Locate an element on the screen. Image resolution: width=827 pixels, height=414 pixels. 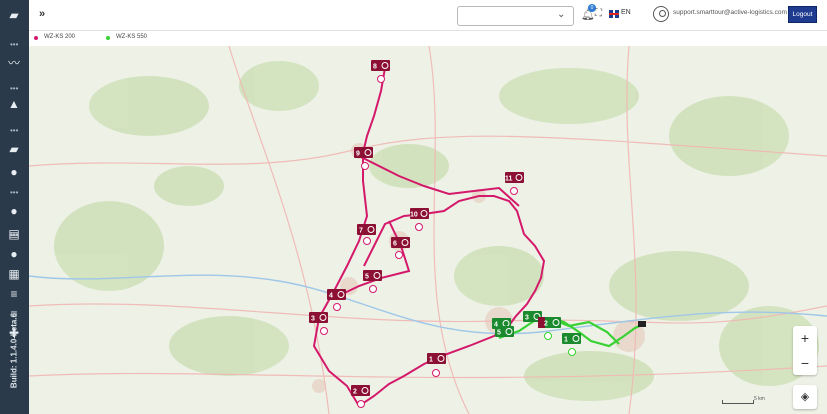
stop-label: 6 is located at coordinates (395, 244).